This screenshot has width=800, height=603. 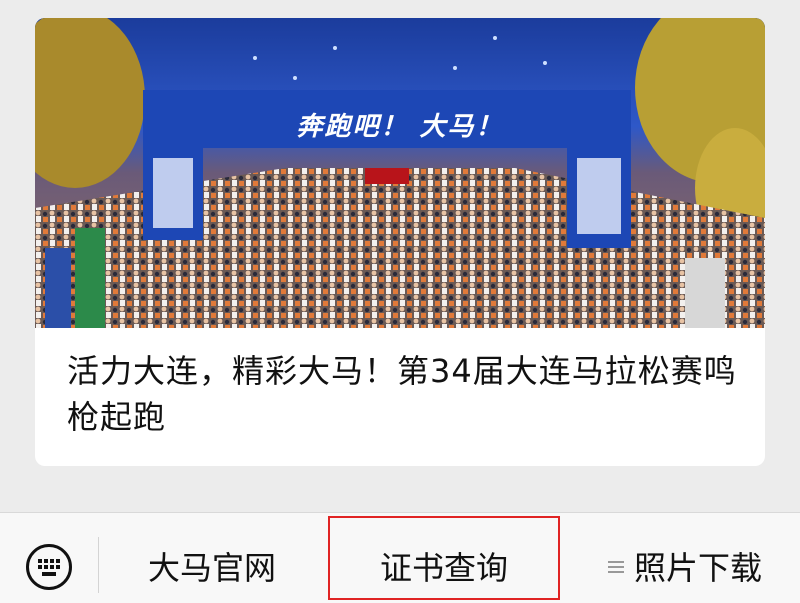 I want to click on pace-sign, so click(x=387, y=176).